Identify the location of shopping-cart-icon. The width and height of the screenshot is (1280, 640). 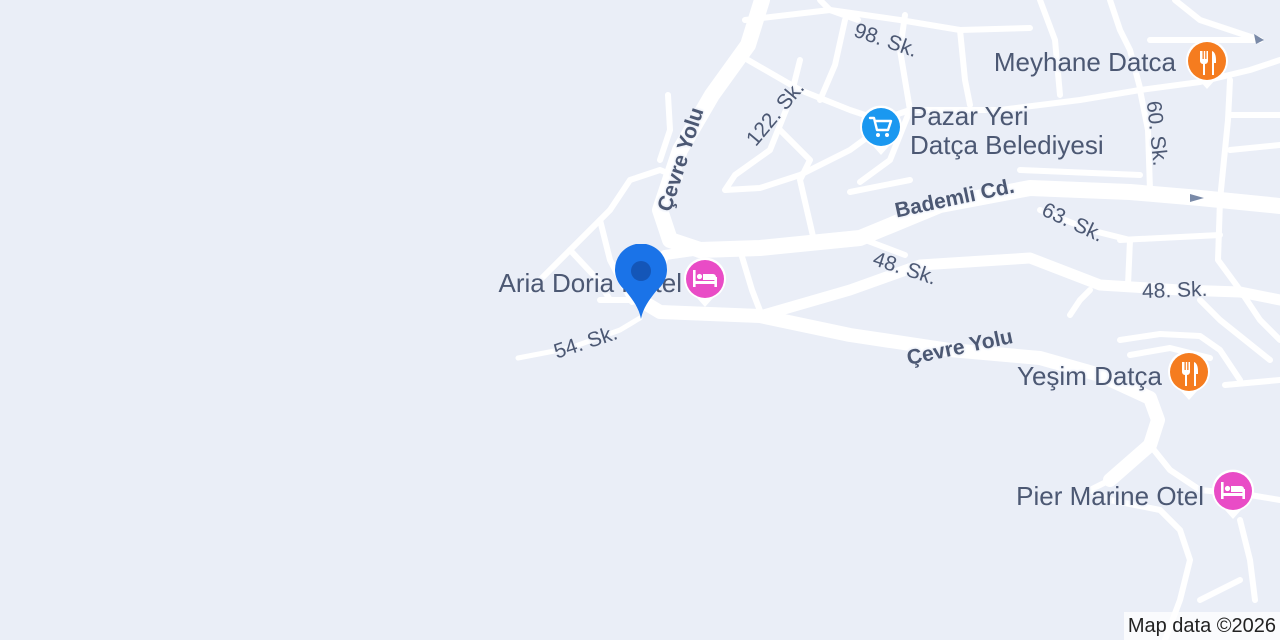
(881, 130).